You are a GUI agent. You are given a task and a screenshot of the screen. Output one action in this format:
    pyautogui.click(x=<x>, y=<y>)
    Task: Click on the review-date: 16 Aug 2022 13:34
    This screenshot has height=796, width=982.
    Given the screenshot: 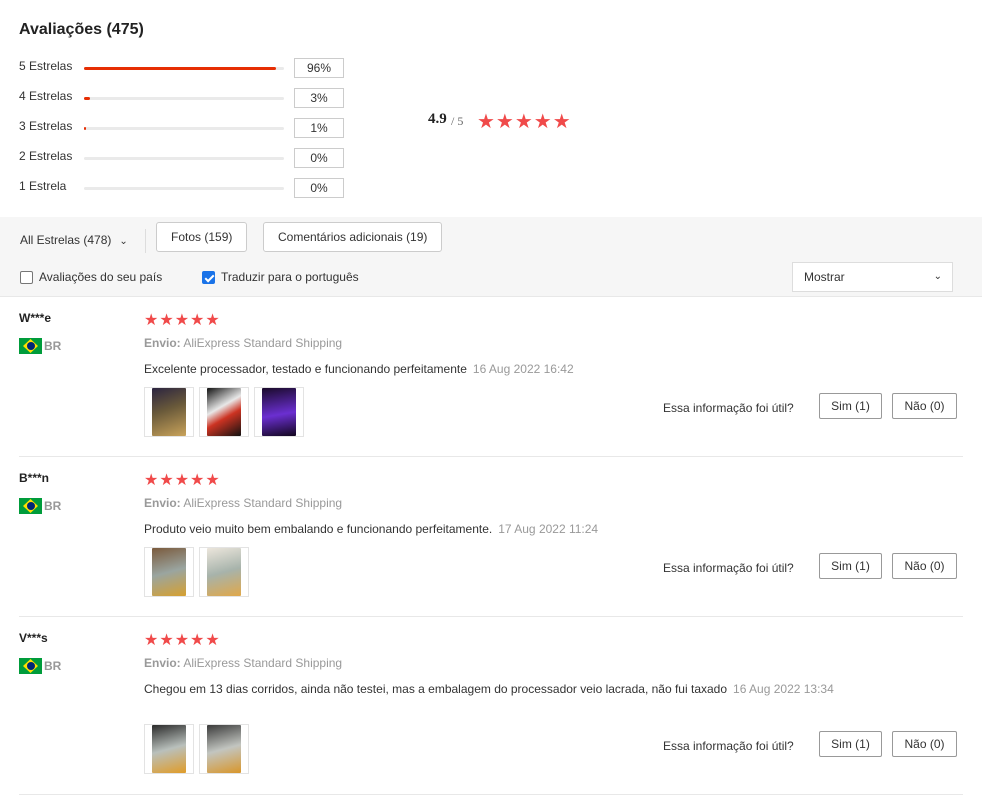 What is the action you would take?
    pyautogui.click(x=783, y=689)
    